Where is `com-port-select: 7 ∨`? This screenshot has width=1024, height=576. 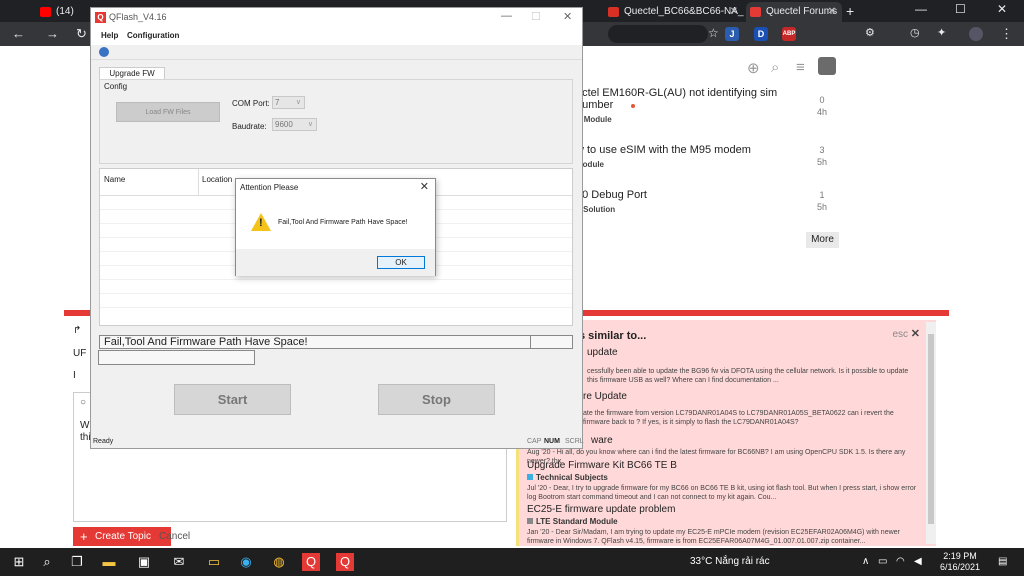 com-port-select: 7 ∨ is located at coordinates (288, 102).